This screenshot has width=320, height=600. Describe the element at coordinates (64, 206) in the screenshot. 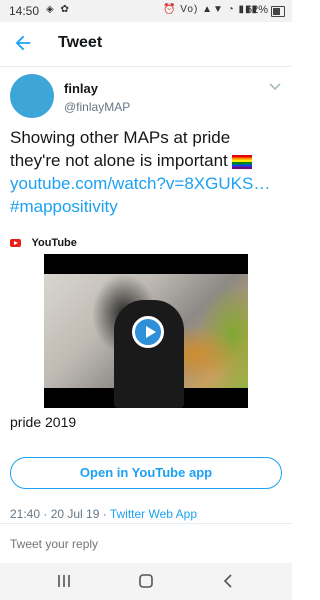

I see `hashtag-link: #mappositivity` at that location.